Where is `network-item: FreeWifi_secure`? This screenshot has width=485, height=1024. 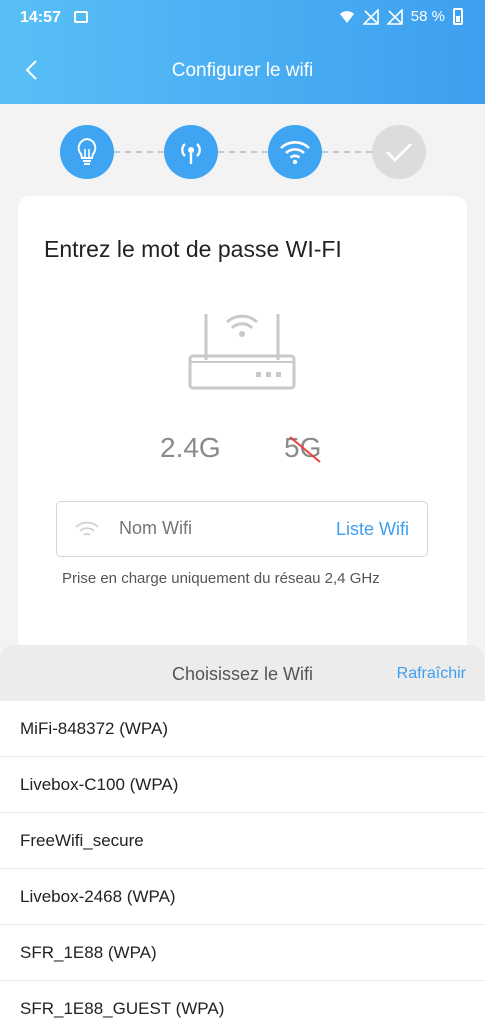 network-item: FreeWifi_secure is located at coordinates (242, 841).